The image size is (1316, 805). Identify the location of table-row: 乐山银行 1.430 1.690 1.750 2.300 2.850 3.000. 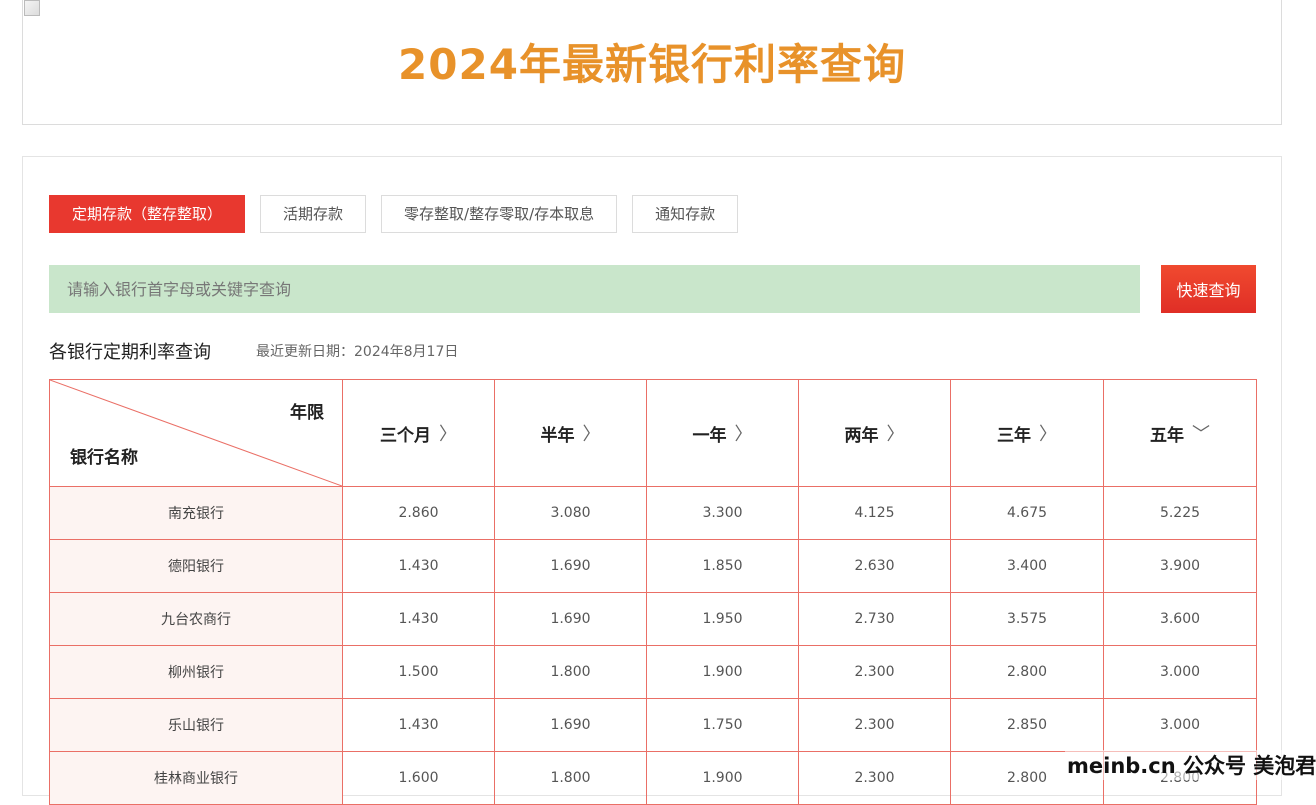
(653, 725).